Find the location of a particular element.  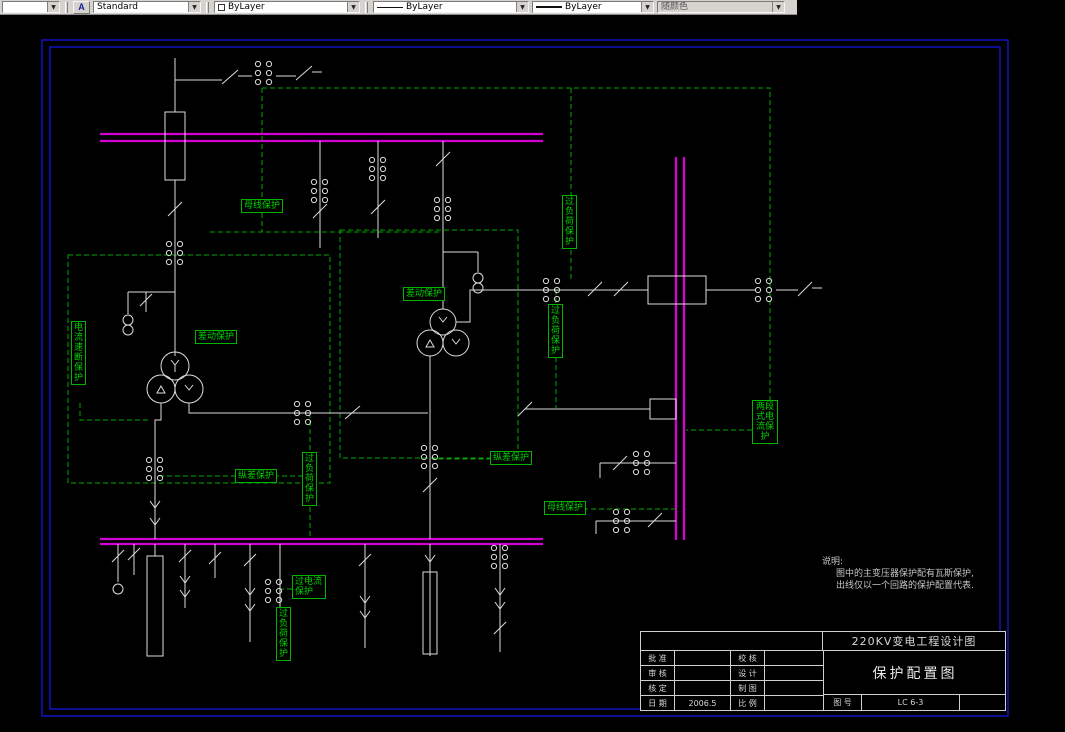

label-long-diff-protection-right: 纵差保护 is located at coordinates (511, 458).